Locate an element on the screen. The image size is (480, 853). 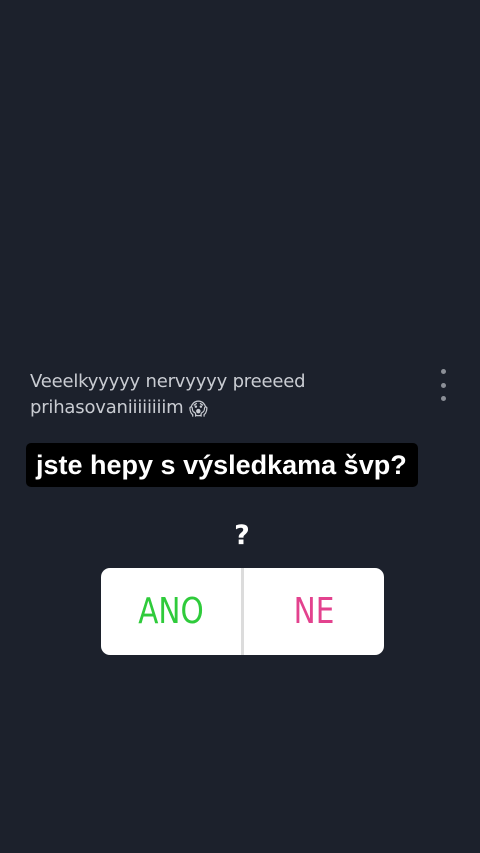
poll-divider is located at coordinates (242, 611).